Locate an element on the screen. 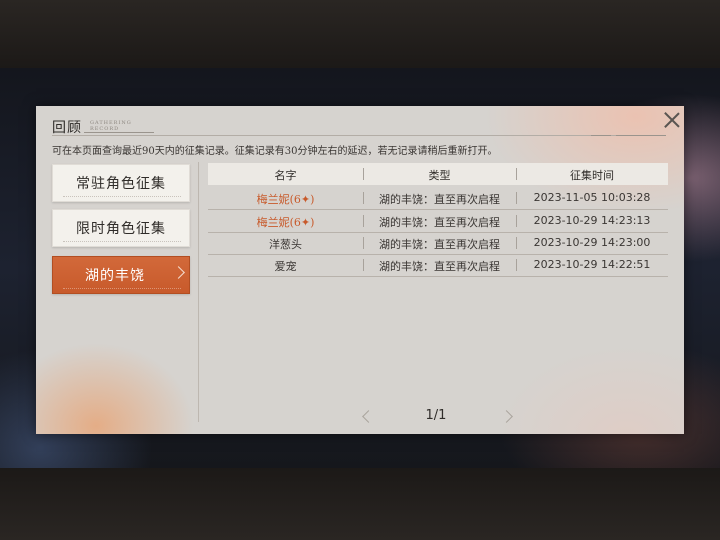 Image resolution: width=720 pixels, height=540 pixels. top-band is located at coordinates (360, 34).